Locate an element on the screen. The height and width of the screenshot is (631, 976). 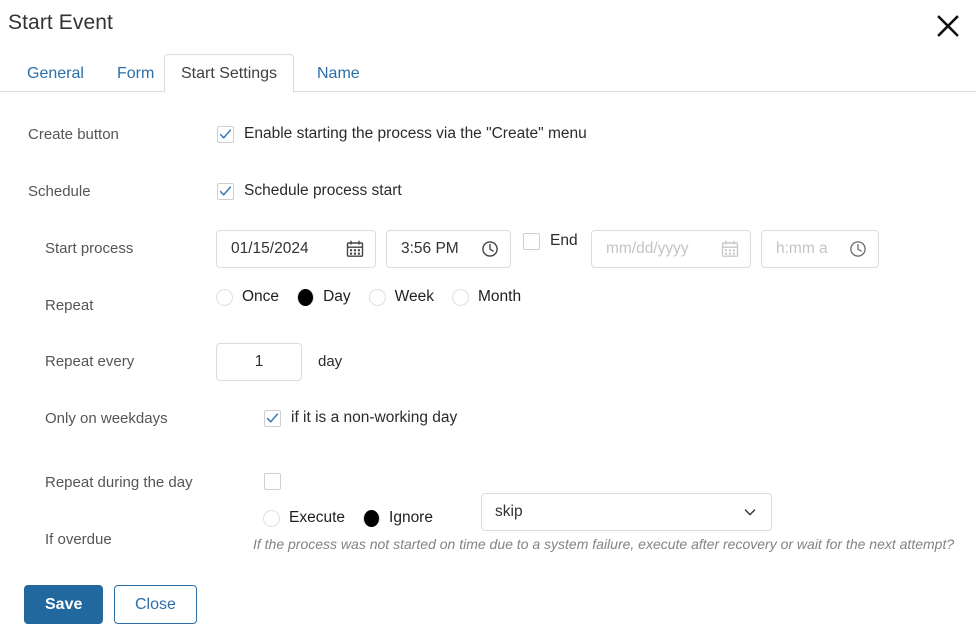
repeat-radio-month is located at coordinates (460, 297).